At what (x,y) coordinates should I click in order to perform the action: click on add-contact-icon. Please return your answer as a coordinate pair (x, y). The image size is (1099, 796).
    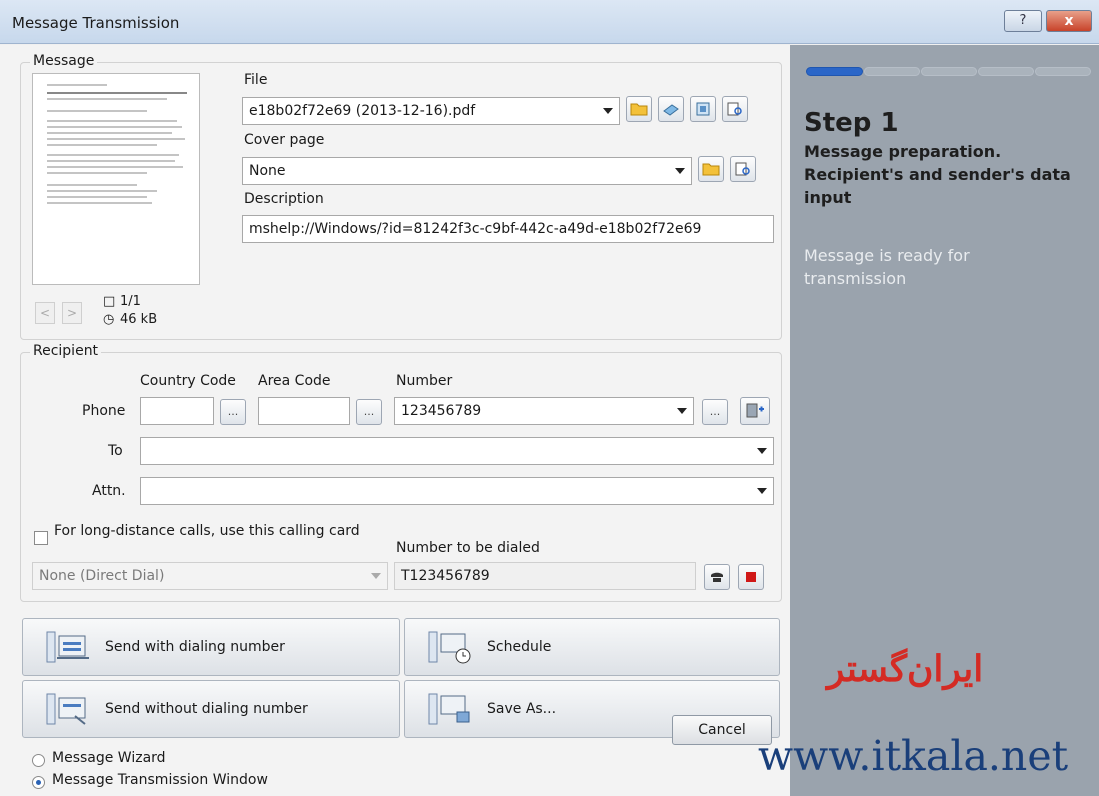
    Looking at the image, I should click on (755, 411).